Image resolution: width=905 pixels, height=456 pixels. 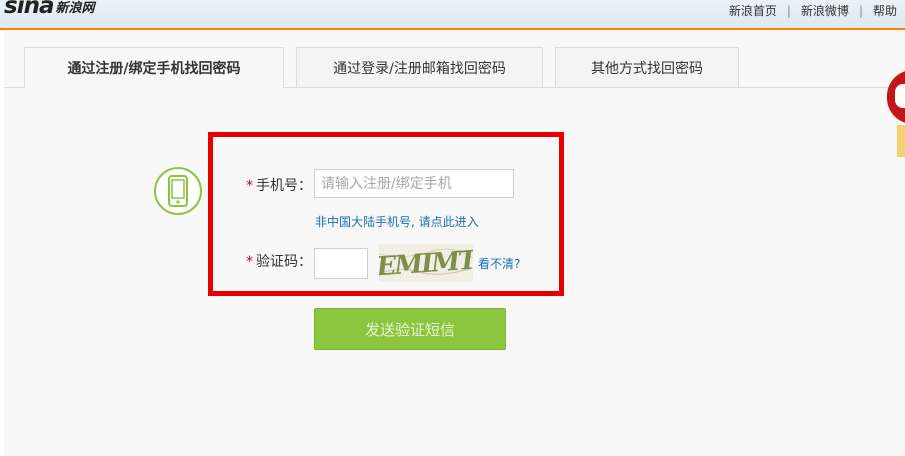 I want to click on refresh-captcha-link: 看不清?, so click(x=499, y=263).